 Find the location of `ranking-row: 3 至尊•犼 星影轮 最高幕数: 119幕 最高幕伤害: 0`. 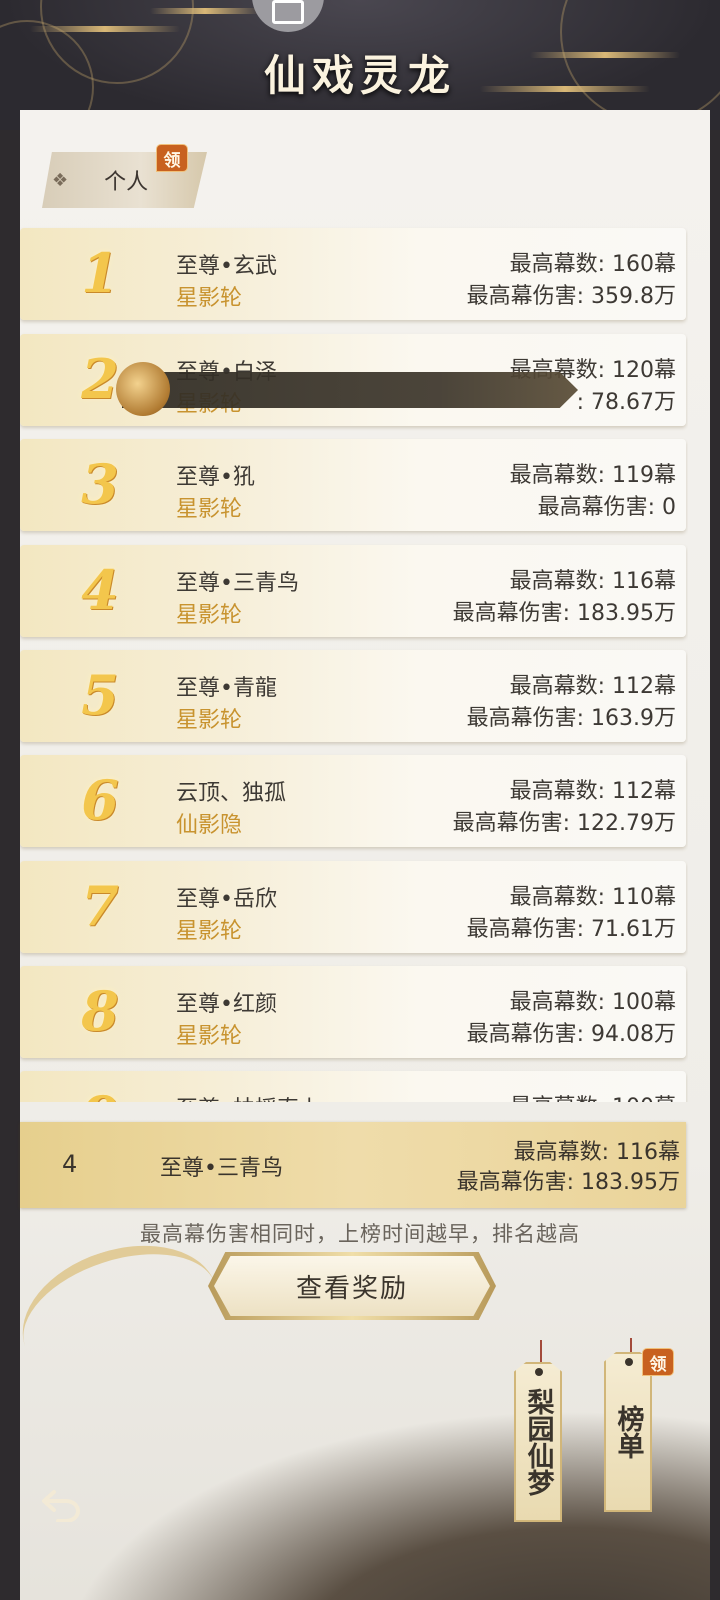

ranking-row: 3 至尊•犼 星影轮 最高幕数: 119幕 最高幕伤害: 0 is located at coordinates (353, 485).